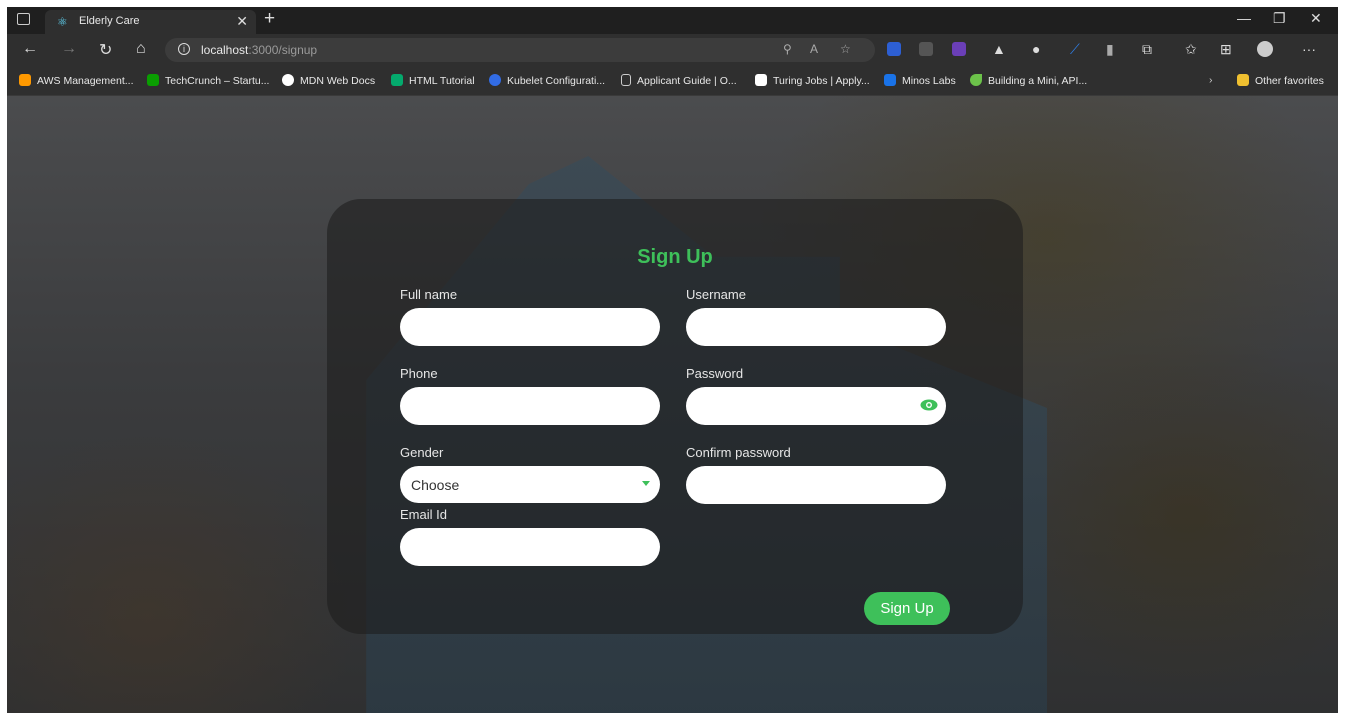  I want to click on forward-icon: →, so click(69, 49).